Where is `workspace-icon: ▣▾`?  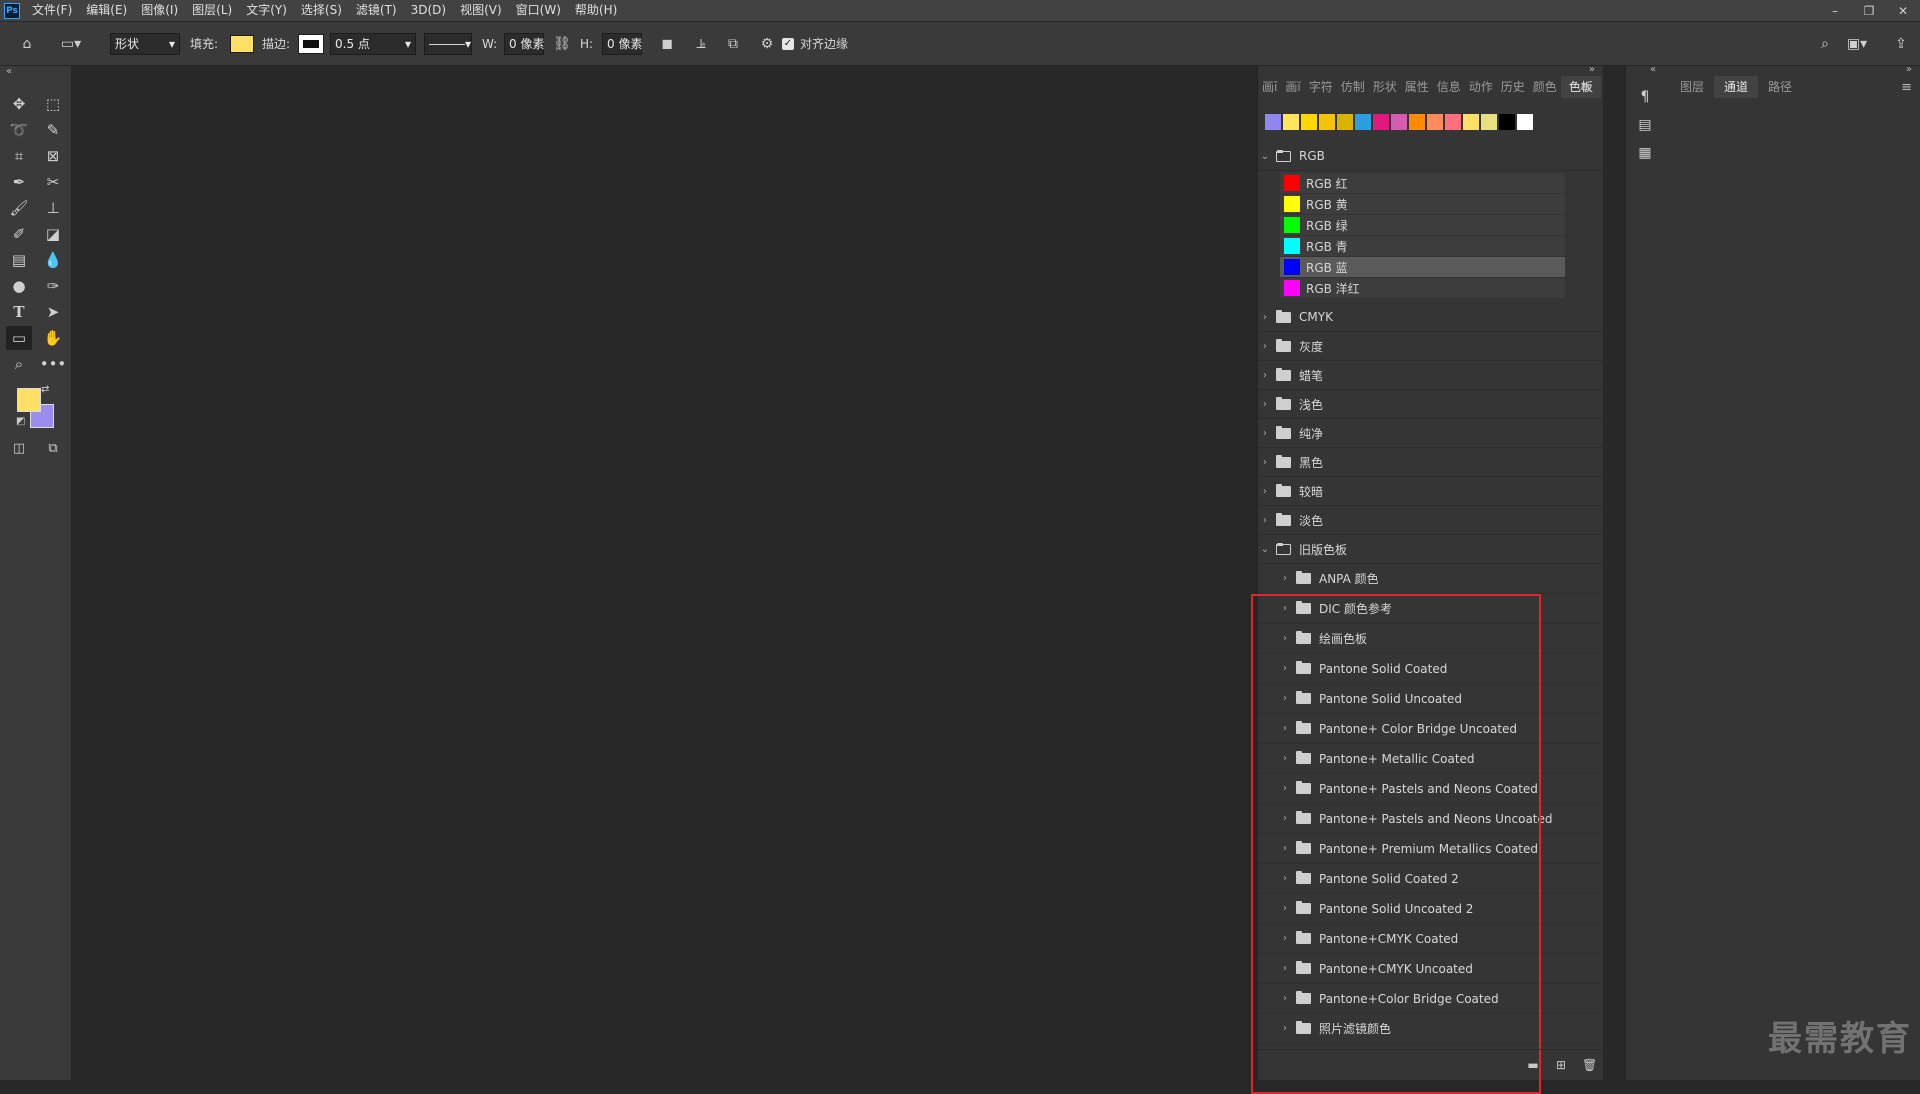
workspace-icon: ▣▾ is located at coordinates (1857, 44).